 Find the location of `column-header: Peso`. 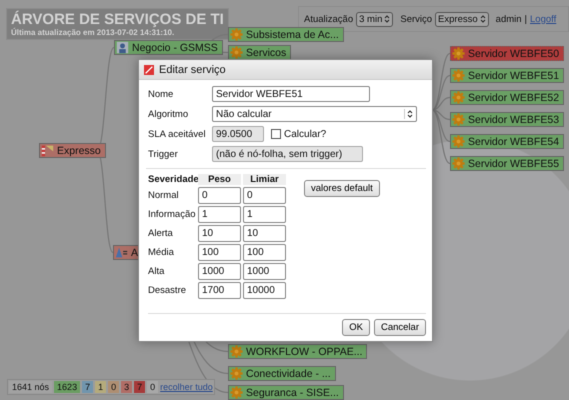

column-header: Peso is located at coordinates (219, 179).